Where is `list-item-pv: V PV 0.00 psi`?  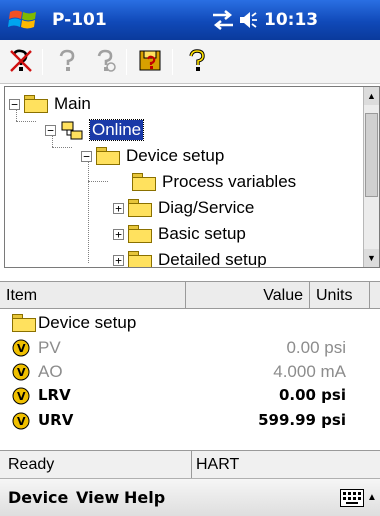 list-item-pv: V PV 0.00 psi is located at coordinates (190, 348).